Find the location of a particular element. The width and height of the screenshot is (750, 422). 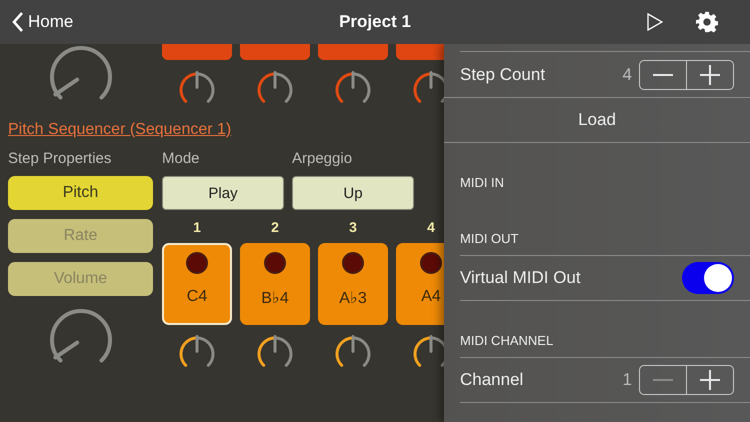

section-label: Arpeggio is located at coordinates (322, 159).